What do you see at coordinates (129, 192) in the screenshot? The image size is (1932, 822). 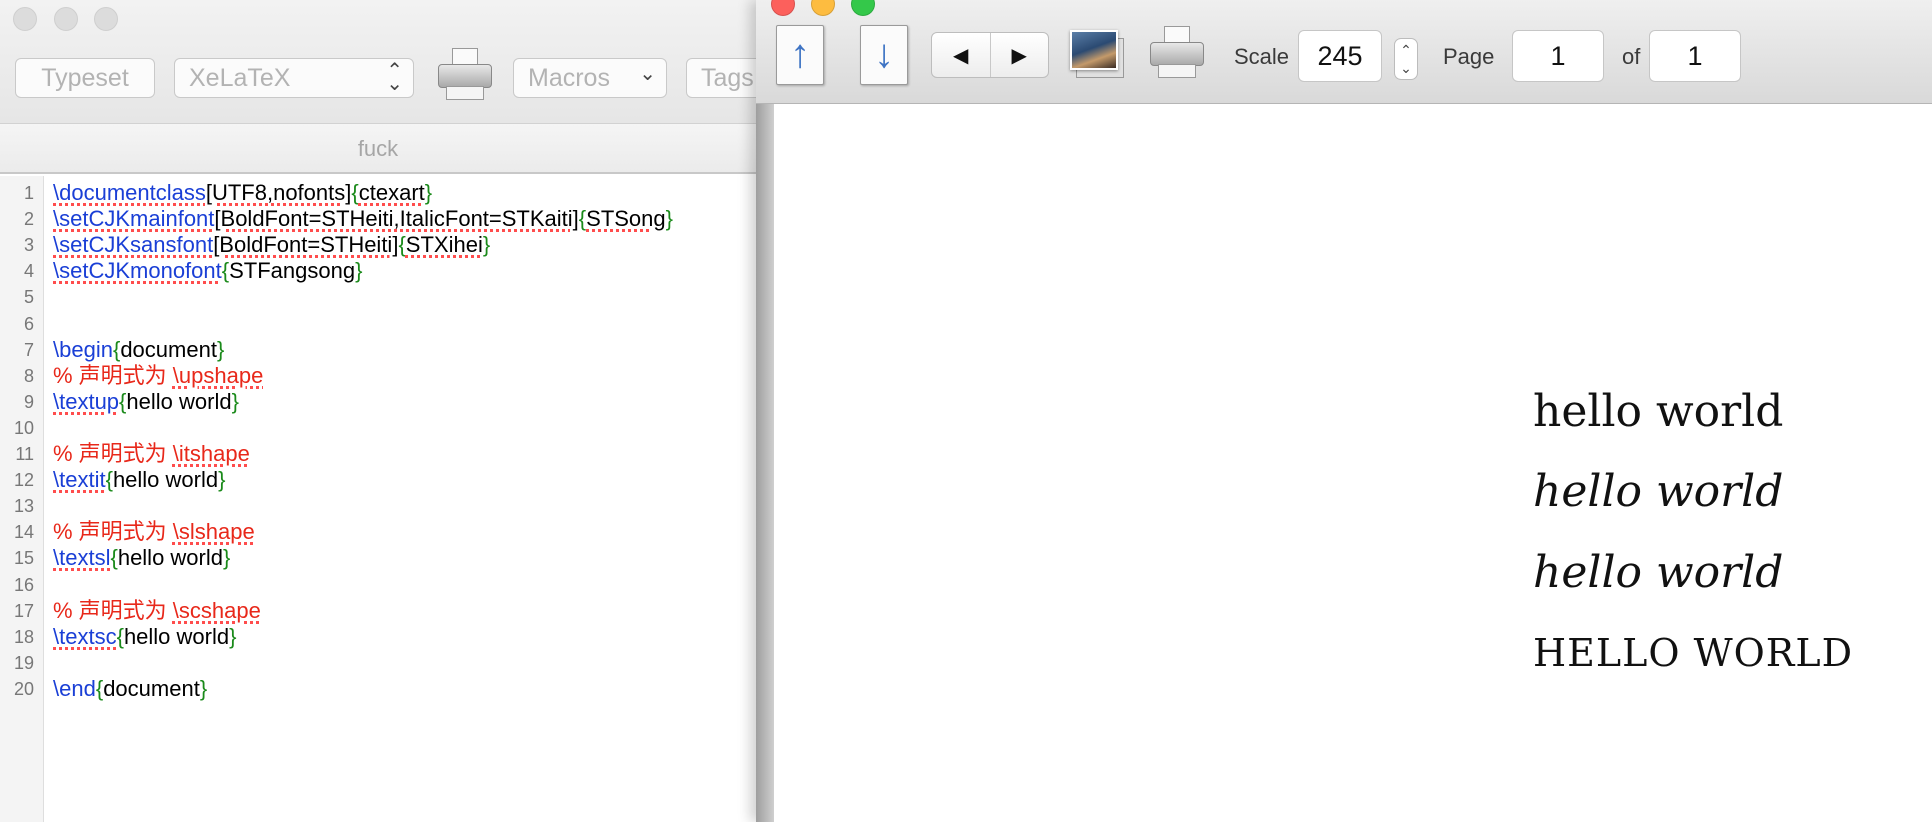 I see `code-token: \documentclass` at bounding box center [129, 192].